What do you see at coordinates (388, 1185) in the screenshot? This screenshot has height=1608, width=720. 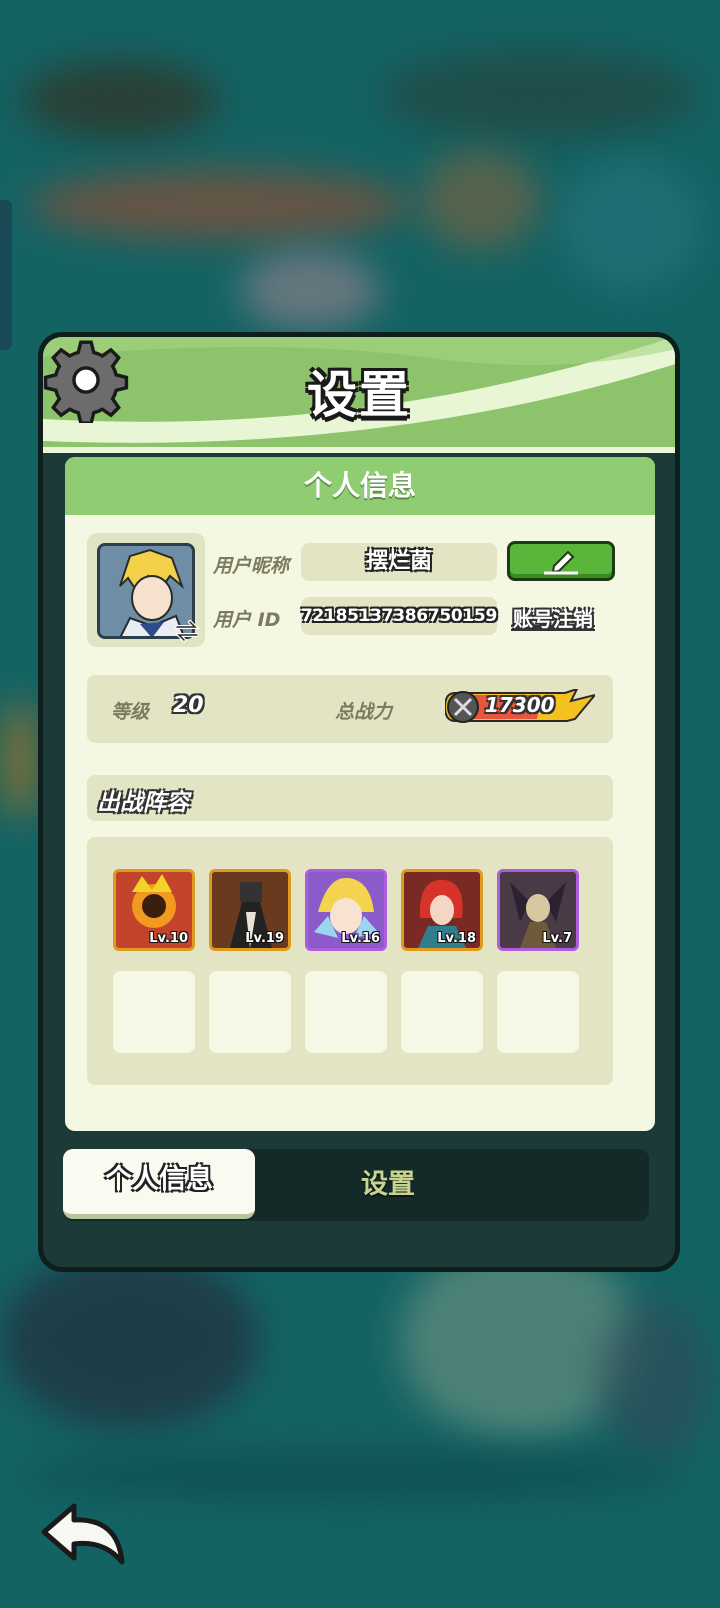 I see `tab-settings: 设置` at bounding box center [388, 1185].